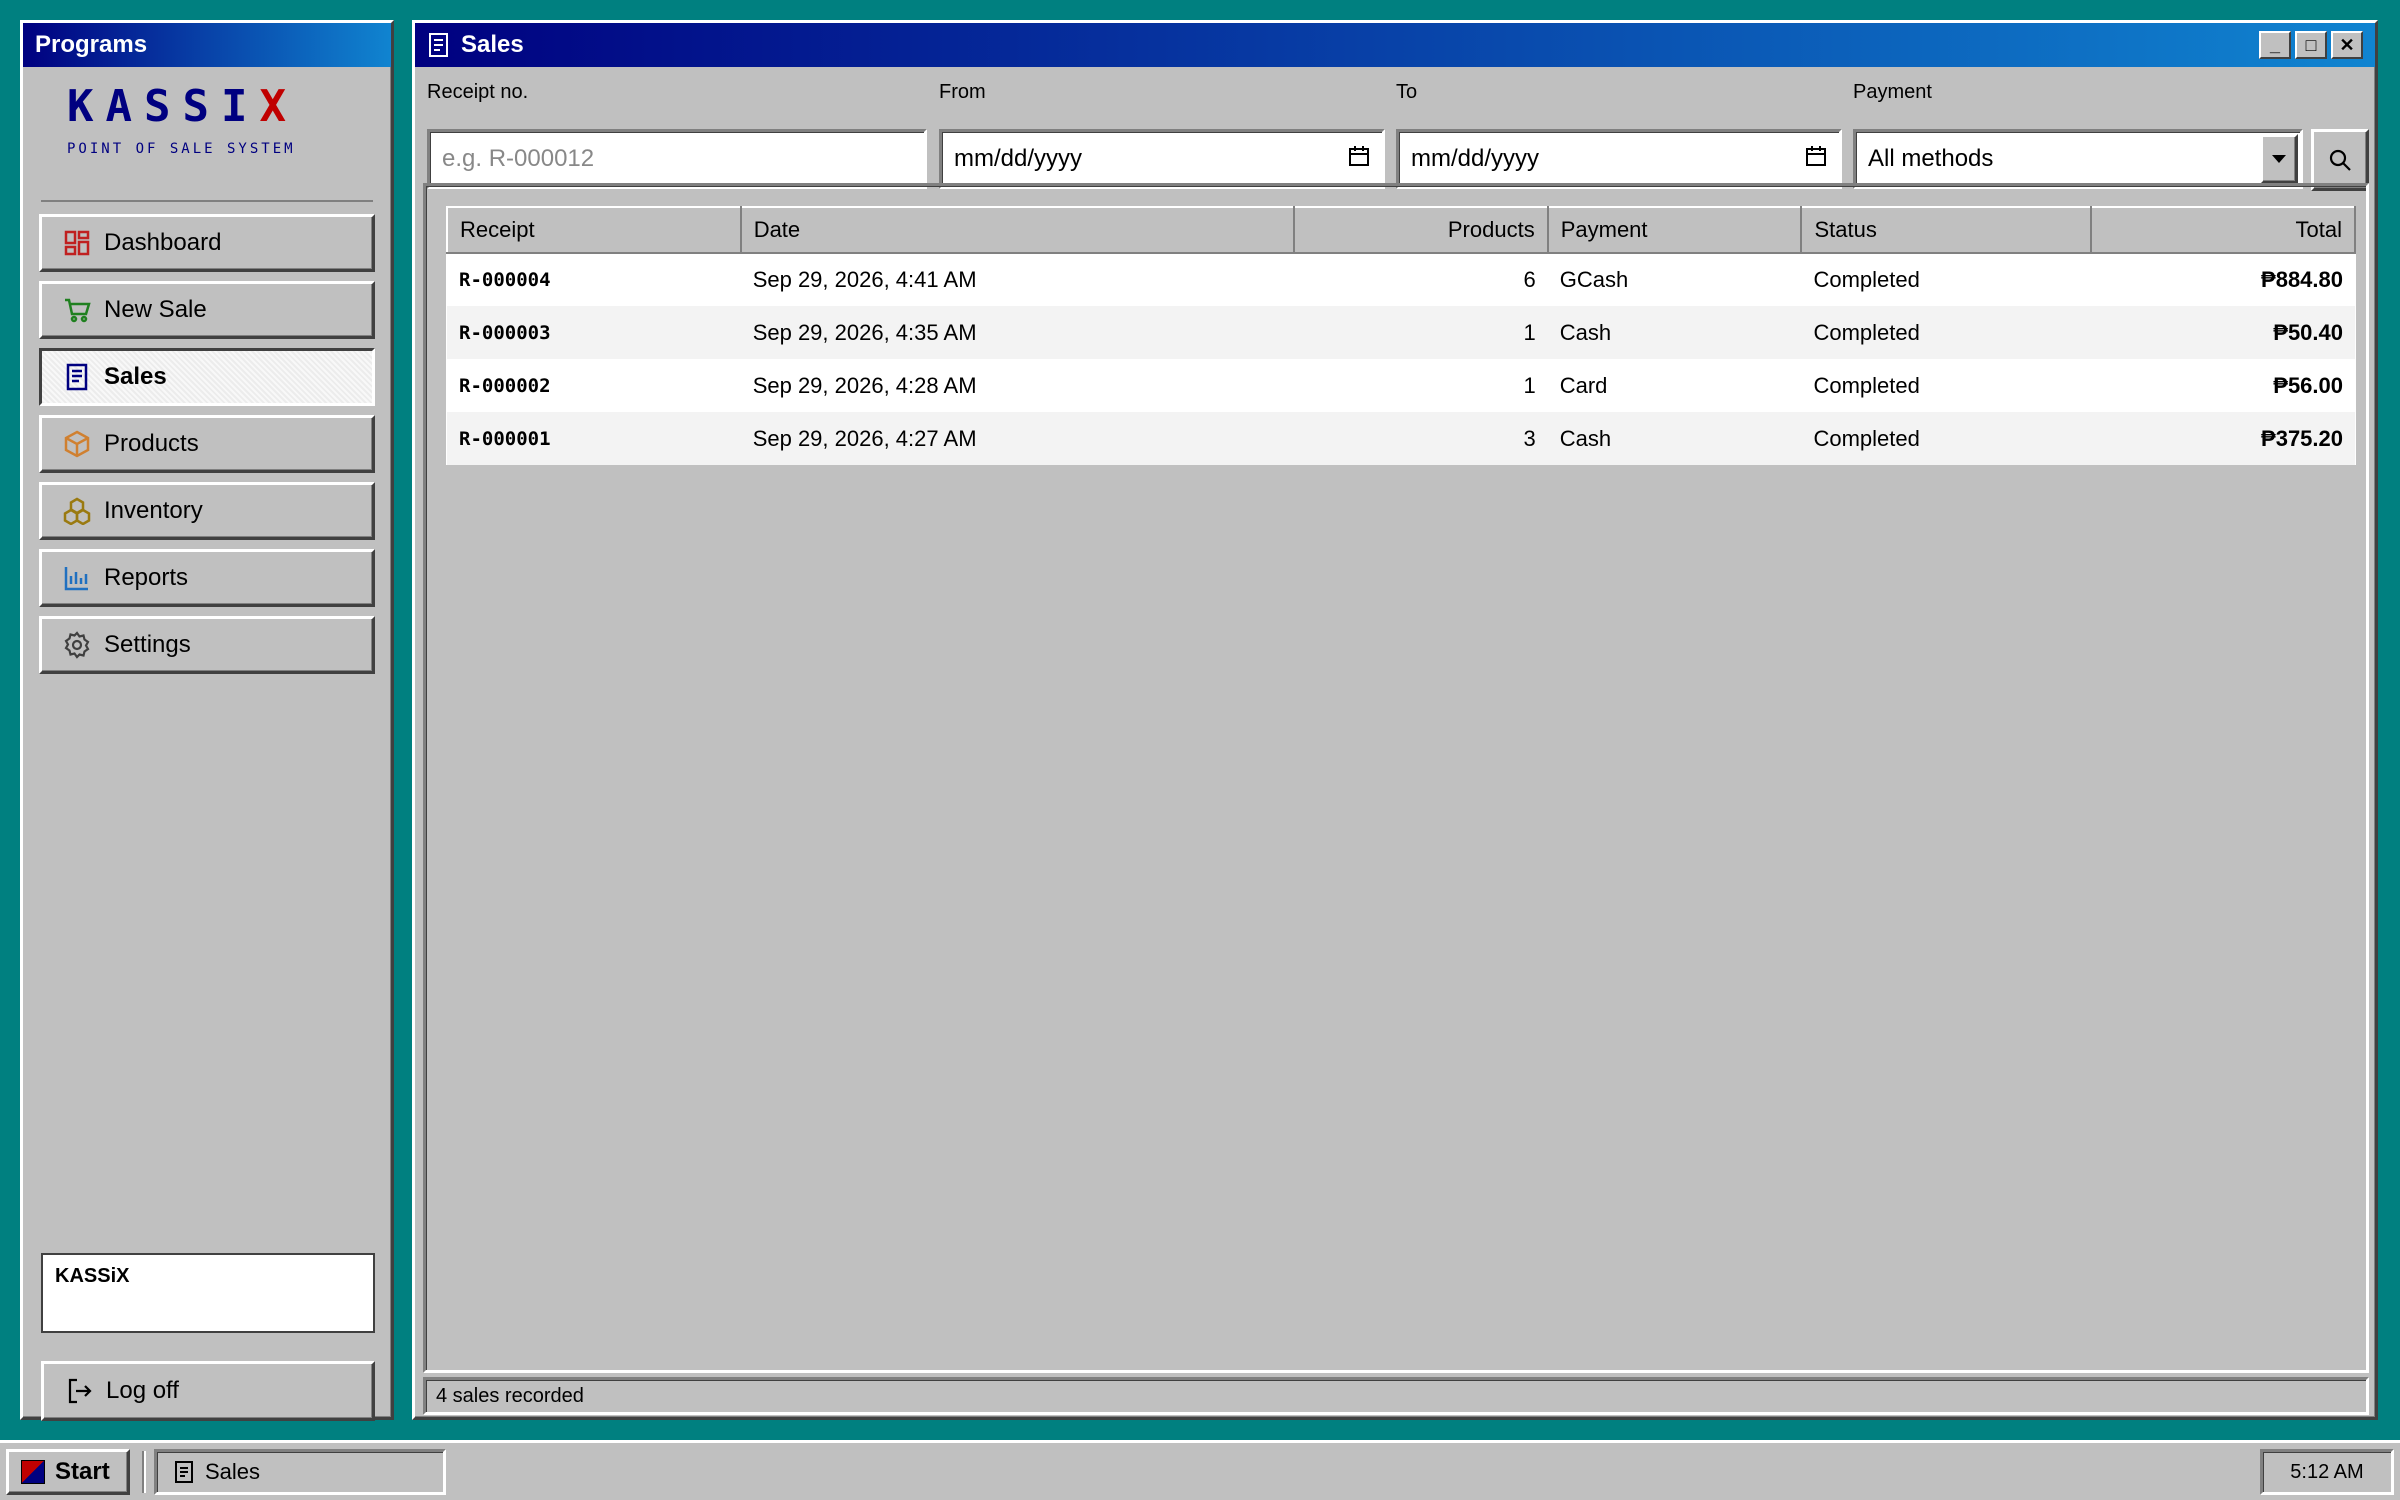 Image resolution: width=2400 pixels, height=1500 pixels. Describe the element at coordinates (147, 644) in the screenshot. I see `sidebar-item-label: Settings` at that location.